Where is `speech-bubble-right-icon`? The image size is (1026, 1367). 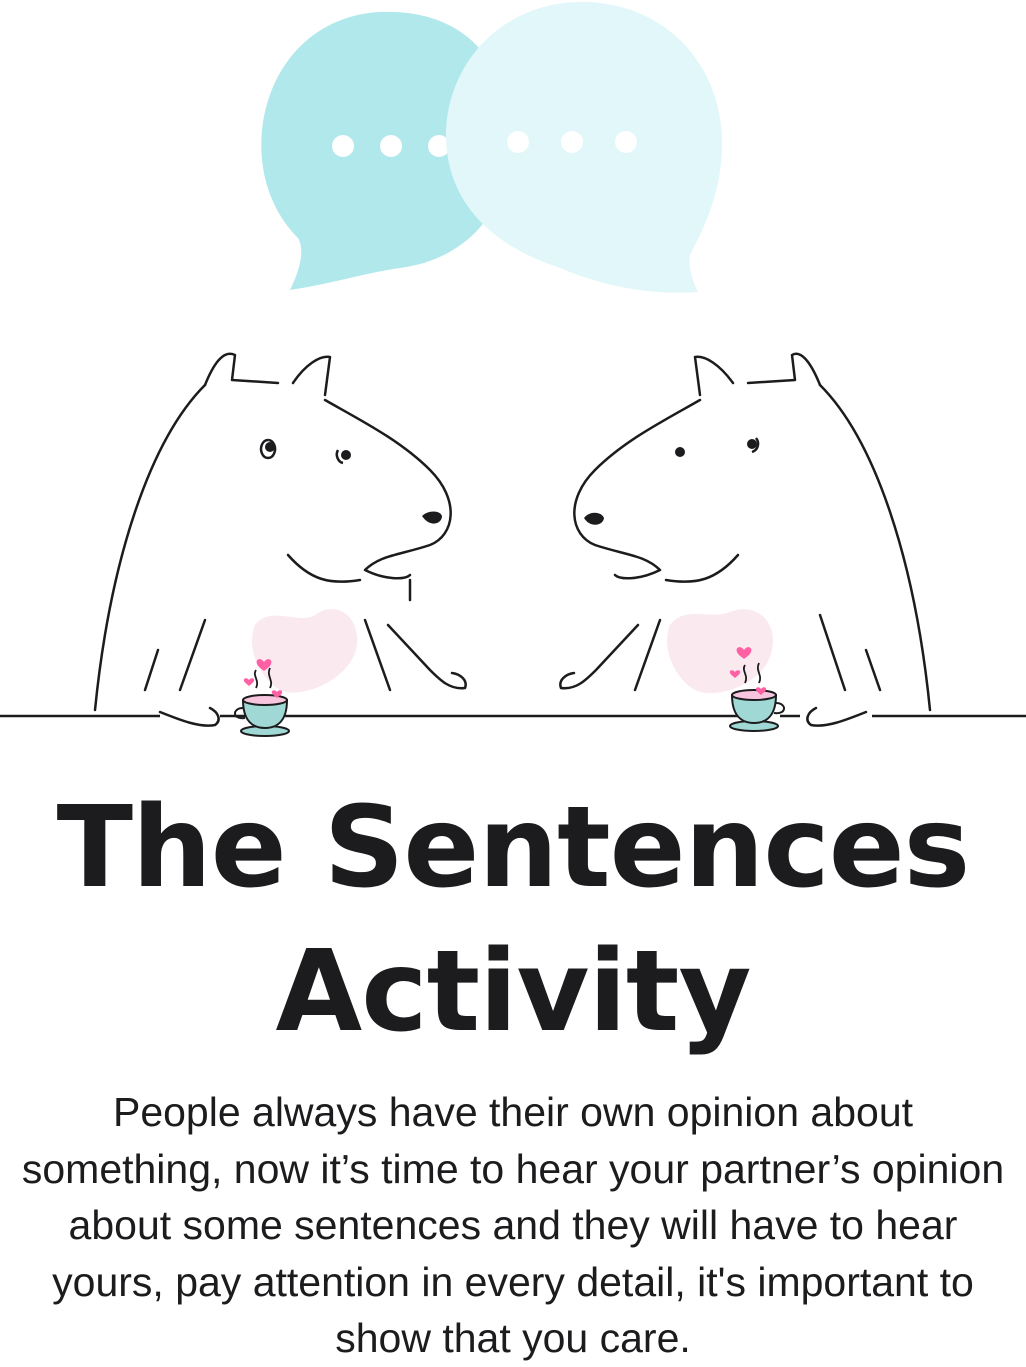
speech-bubble-right-icon is located at coordinates (584, 147).